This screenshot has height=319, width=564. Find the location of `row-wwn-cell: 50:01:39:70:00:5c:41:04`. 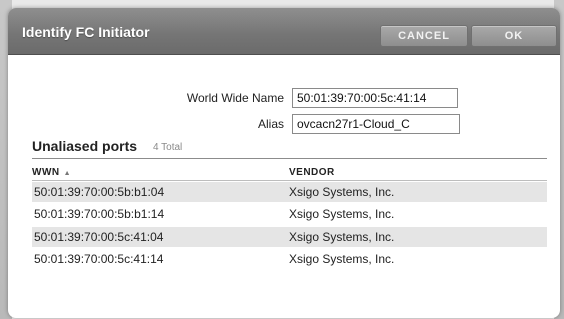

row-wwn-cell: 50:01:39:70:00:5c:41:04 is located at coordinates (99, 237).